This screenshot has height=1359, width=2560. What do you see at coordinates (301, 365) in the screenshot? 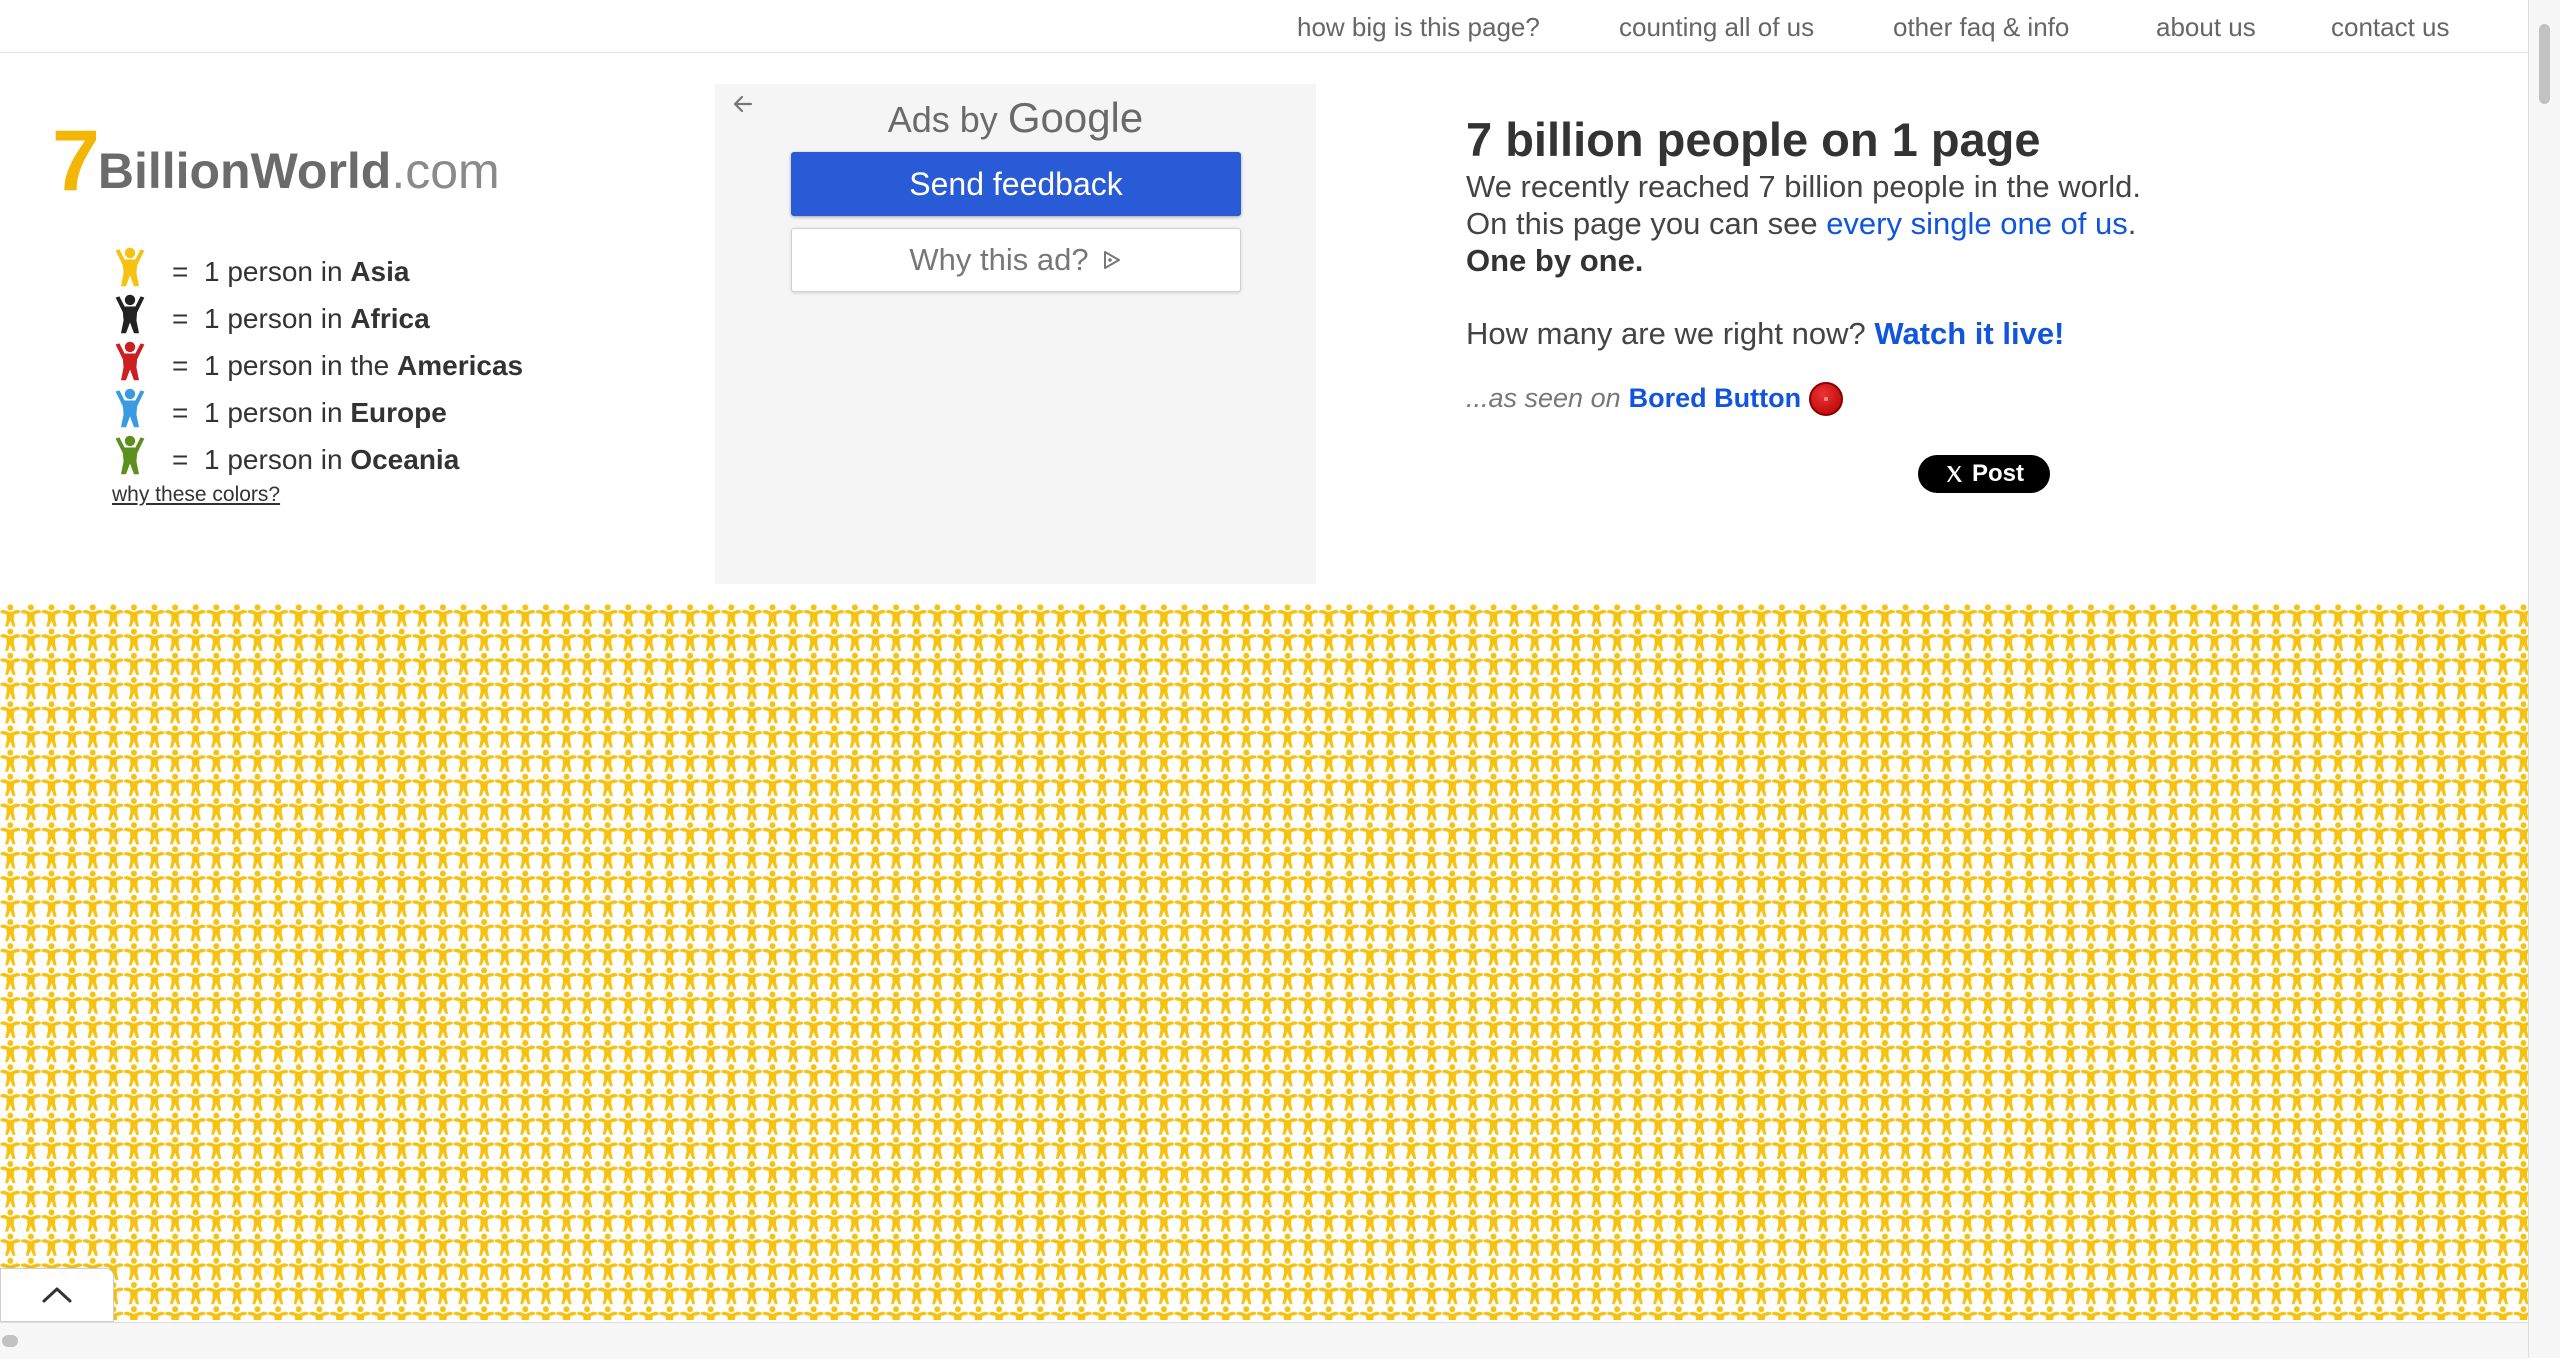
I see `legend-prefix: 1 person in the` at bounding box center [301, 365].